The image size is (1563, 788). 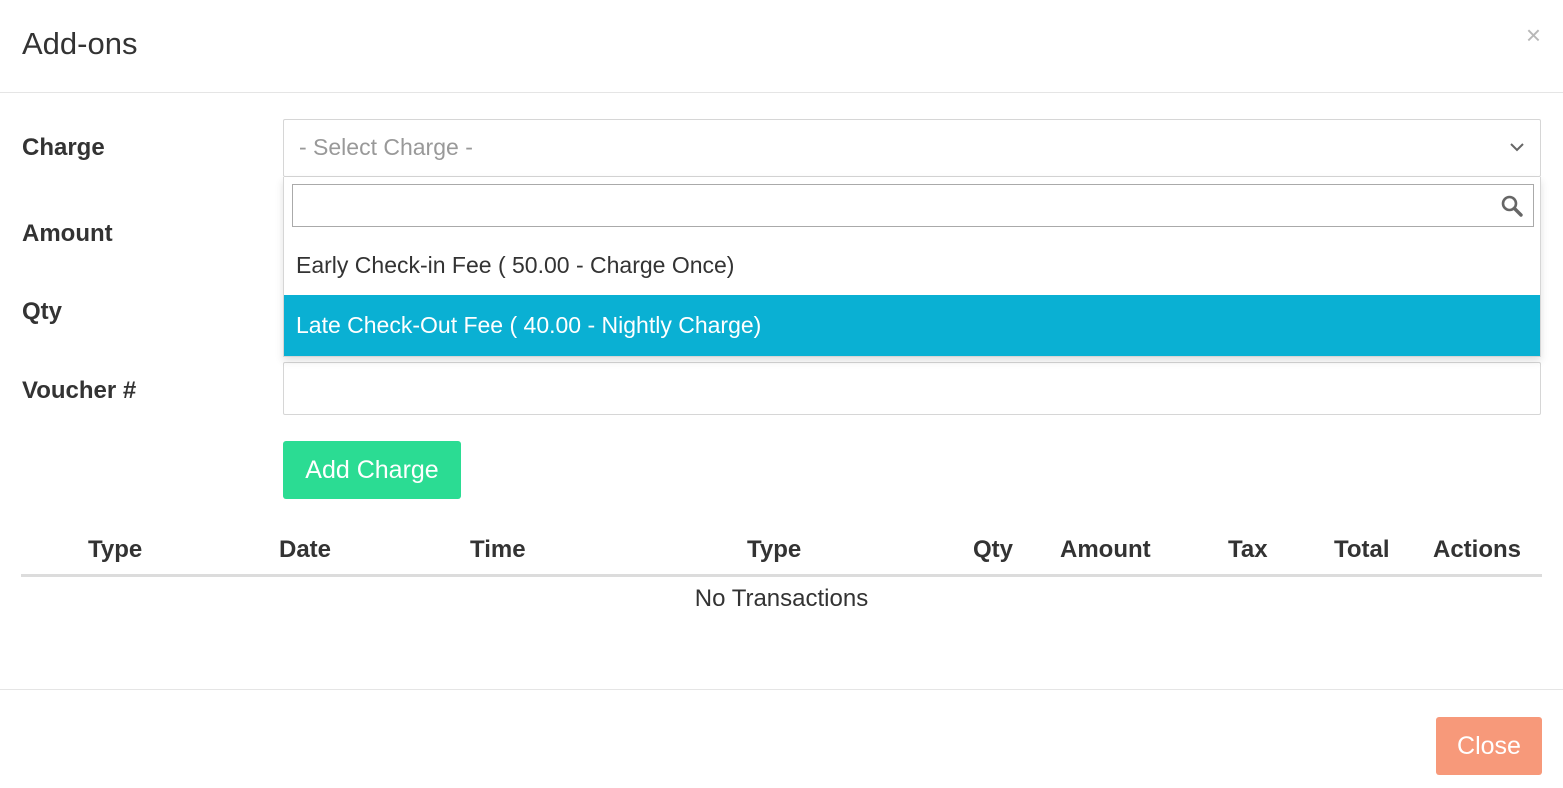 I want to click on column-header-amount: Amount, so click(x=1105, y=549).